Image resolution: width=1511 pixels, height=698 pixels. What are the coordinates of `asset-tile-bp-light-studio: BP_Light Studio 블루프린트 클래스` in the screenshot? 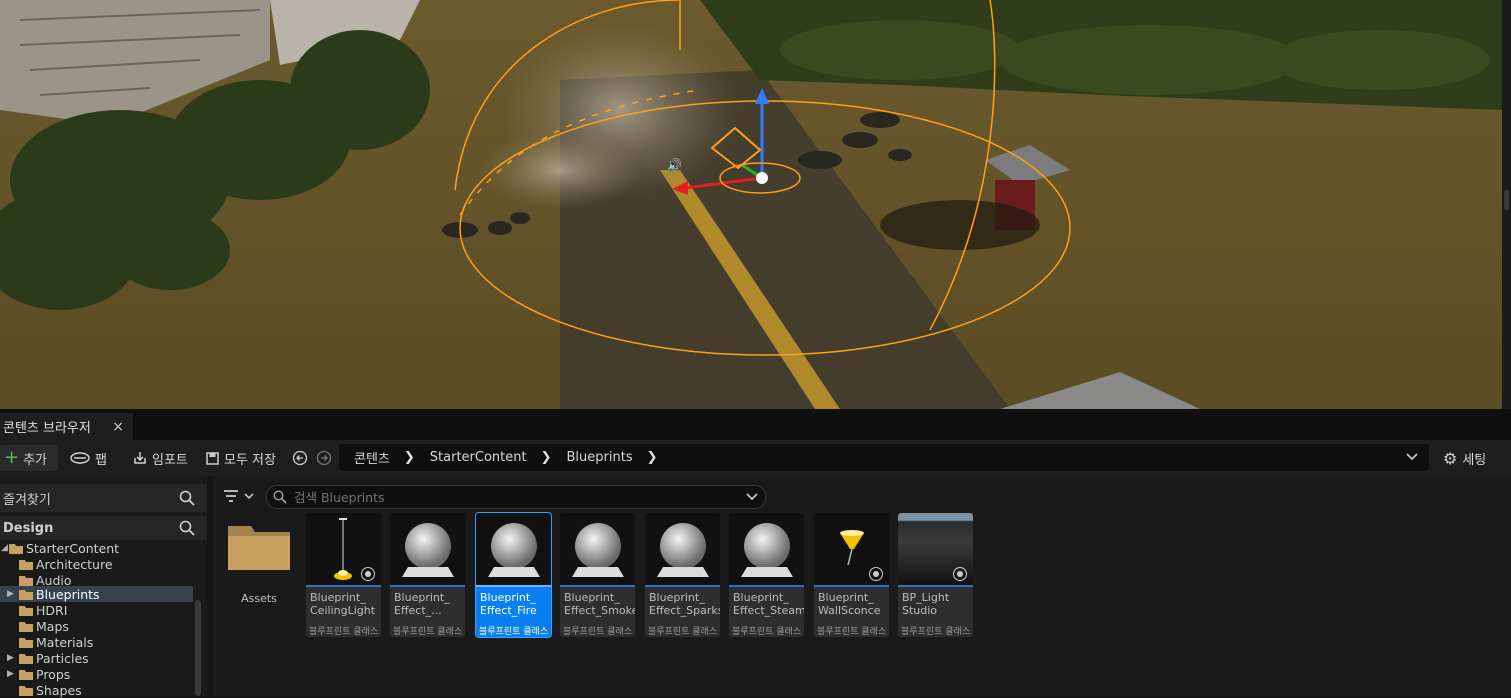 It's located at (935, 575).